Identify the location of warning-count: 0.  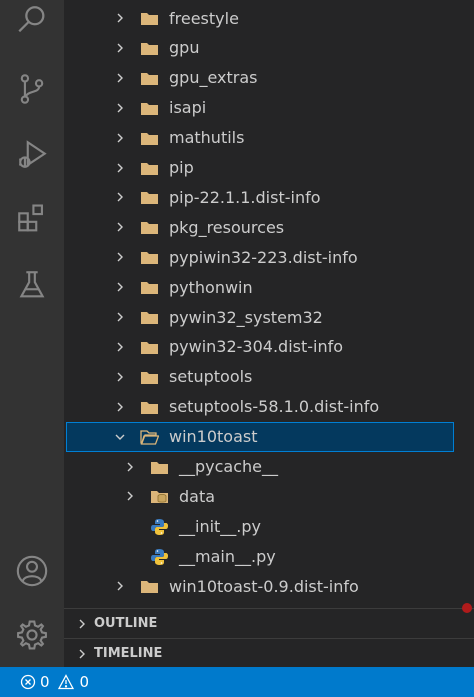
(84, 682).